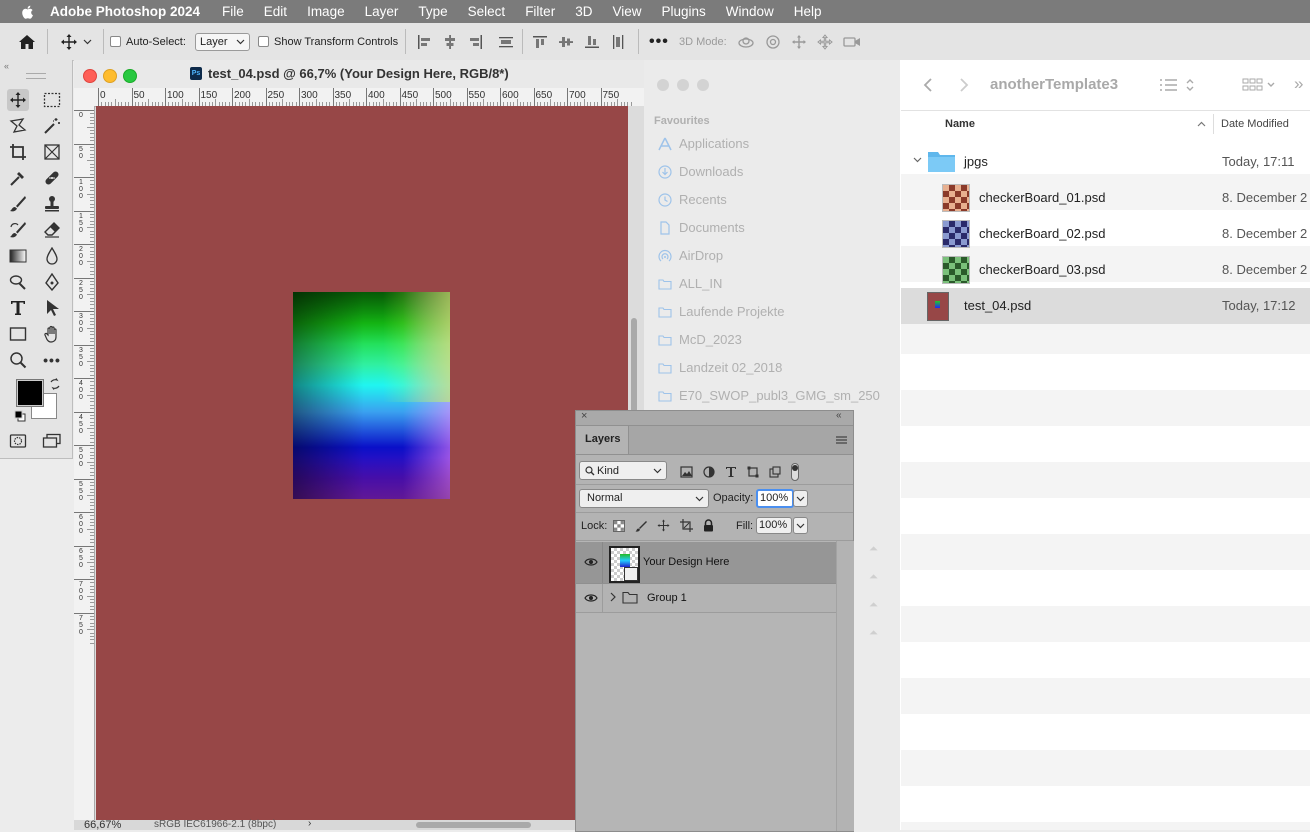 Image resolution: width=1310 pixels, height=832 pixels. What do you see at coordinates (808, 11) in the screenshot?
I see `menu-help: Help` at bounding box center [808, 11].